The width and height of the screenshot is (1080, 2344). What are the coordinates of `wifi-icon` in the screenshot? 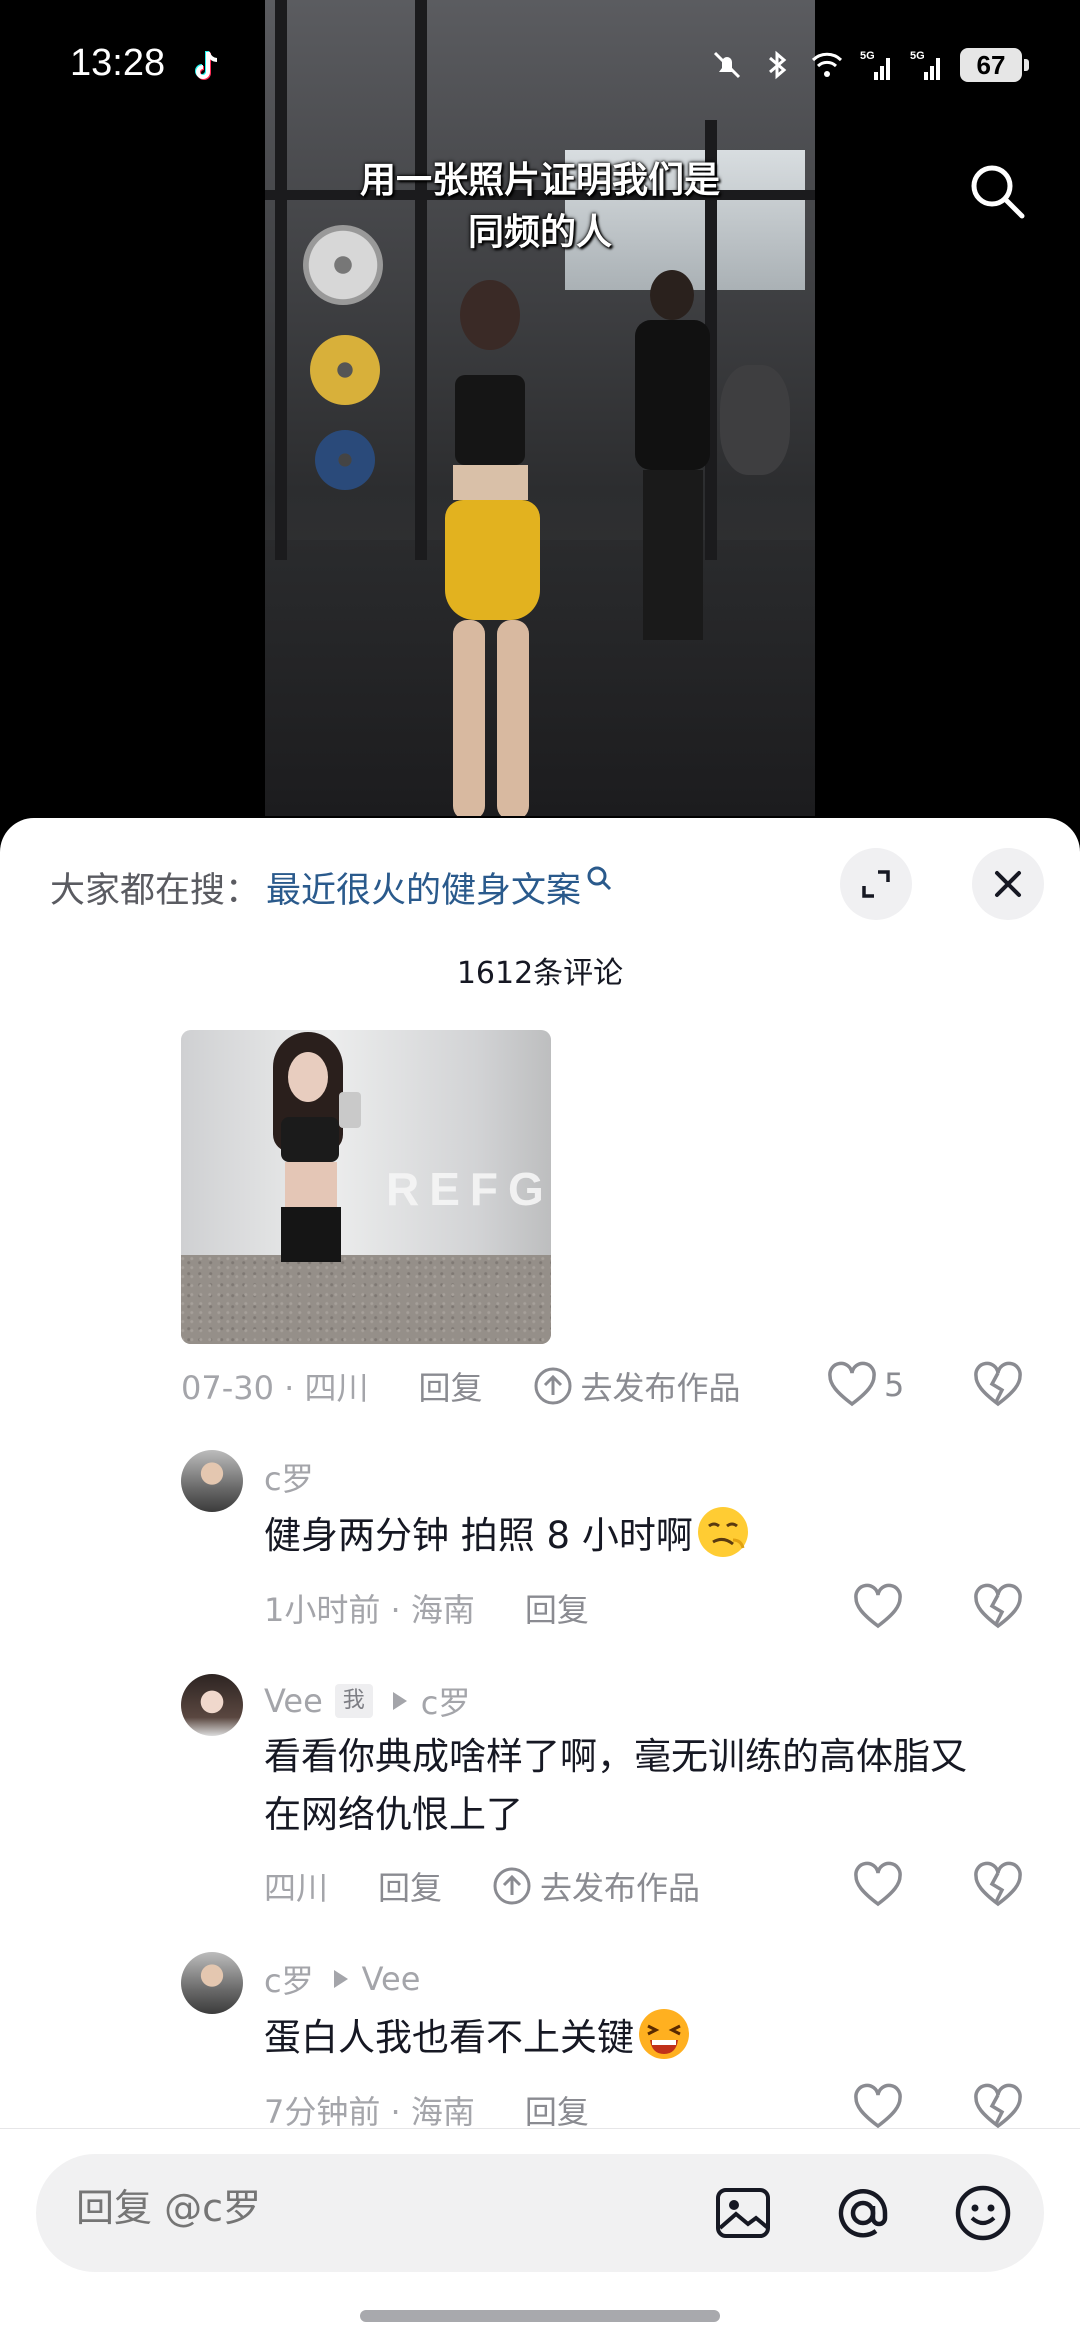 It's located at (827, 64).